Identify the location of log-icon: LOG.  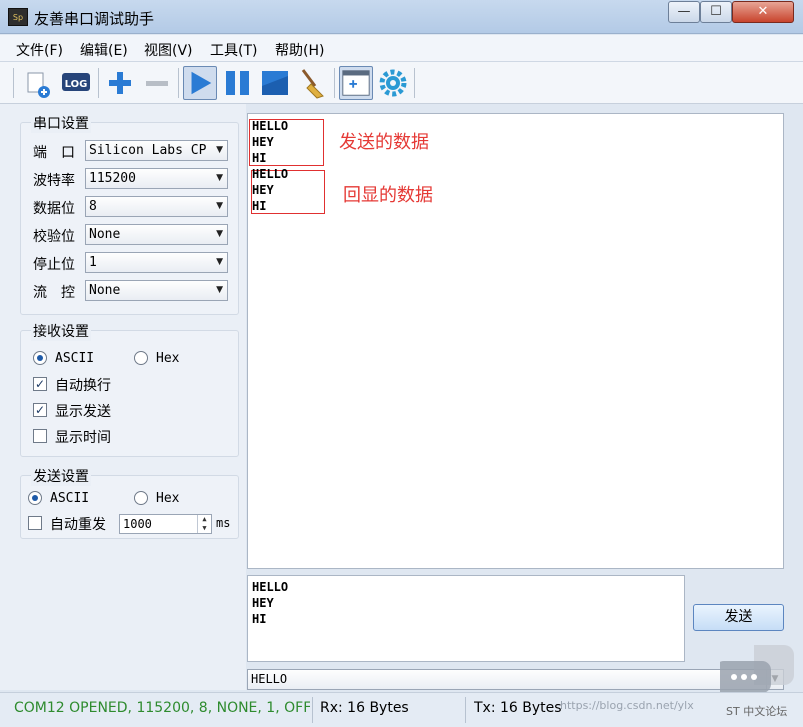
(76, 83).